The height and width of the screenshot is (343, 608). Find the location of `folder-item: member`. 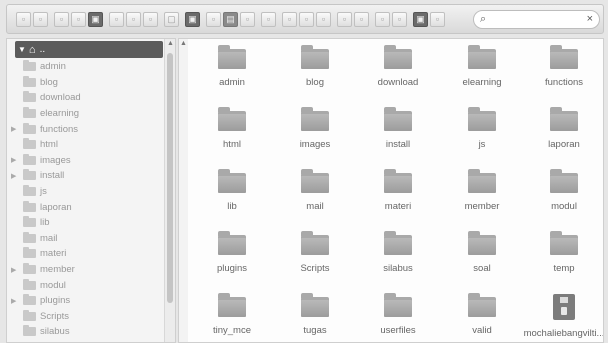

folder-item: member is located at coordinates (482, 190).